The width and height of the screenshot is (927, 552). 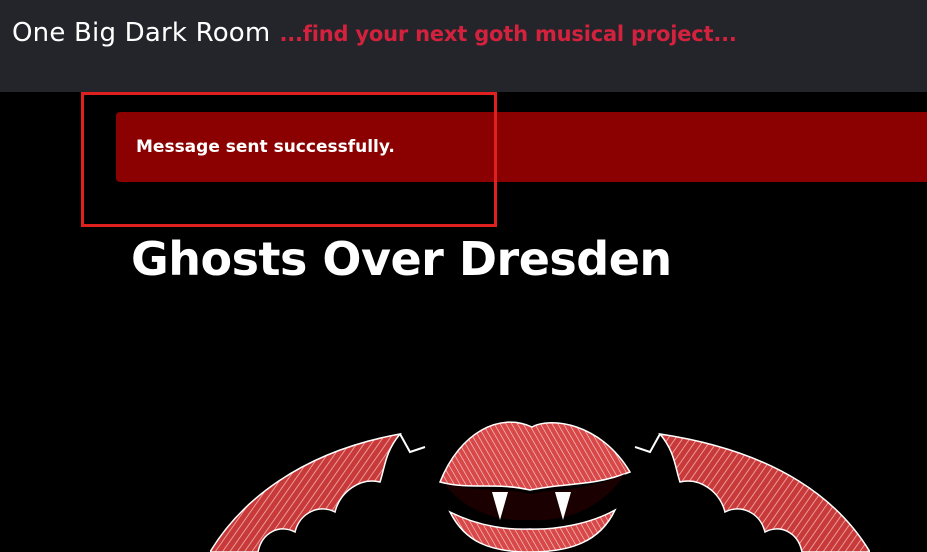 What do you see at coordinates (141, 33) in the screenshot?
I see `site-title: One Big Dark Room` at bounding box center [141, 33].